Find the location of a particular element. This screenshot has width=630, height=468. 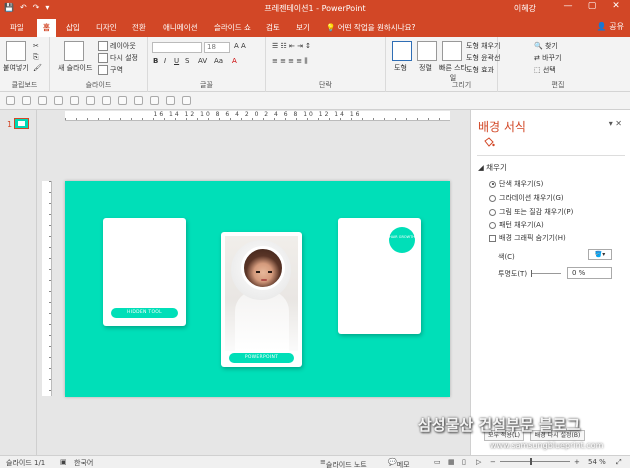

radio-pattern is located at coordinates (492, 225).